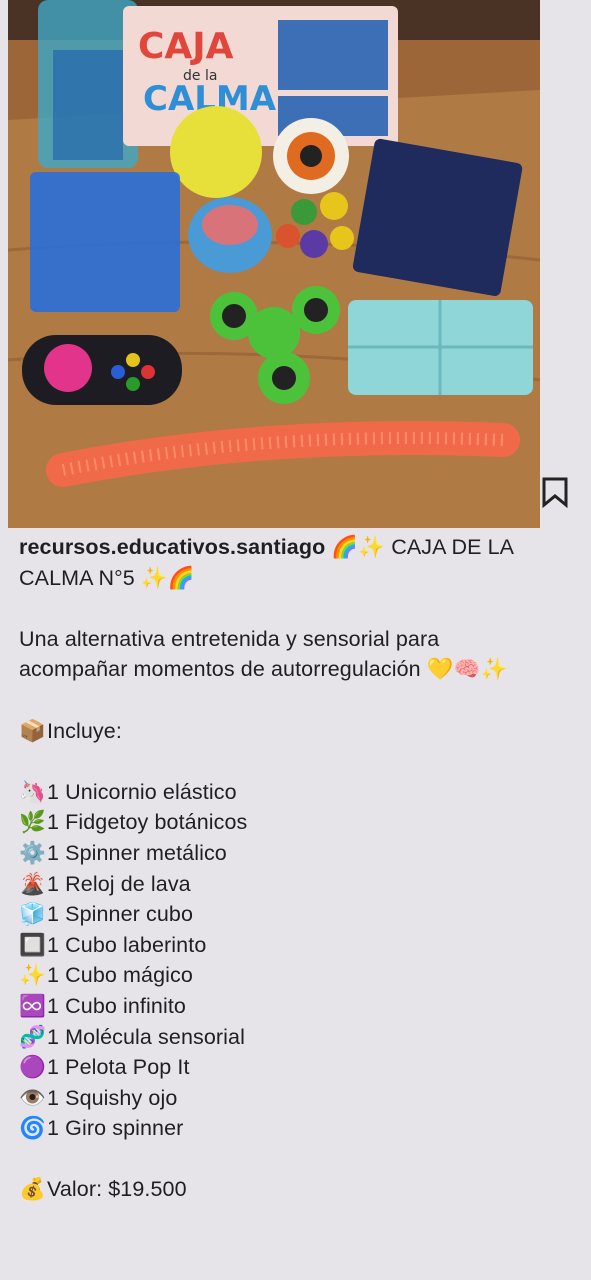 This screenshot has height=1280, width=591. Describe the element at coordinates (32, 1128) in the screenshot. I see `cyclone-icon: 🌀` at that location.